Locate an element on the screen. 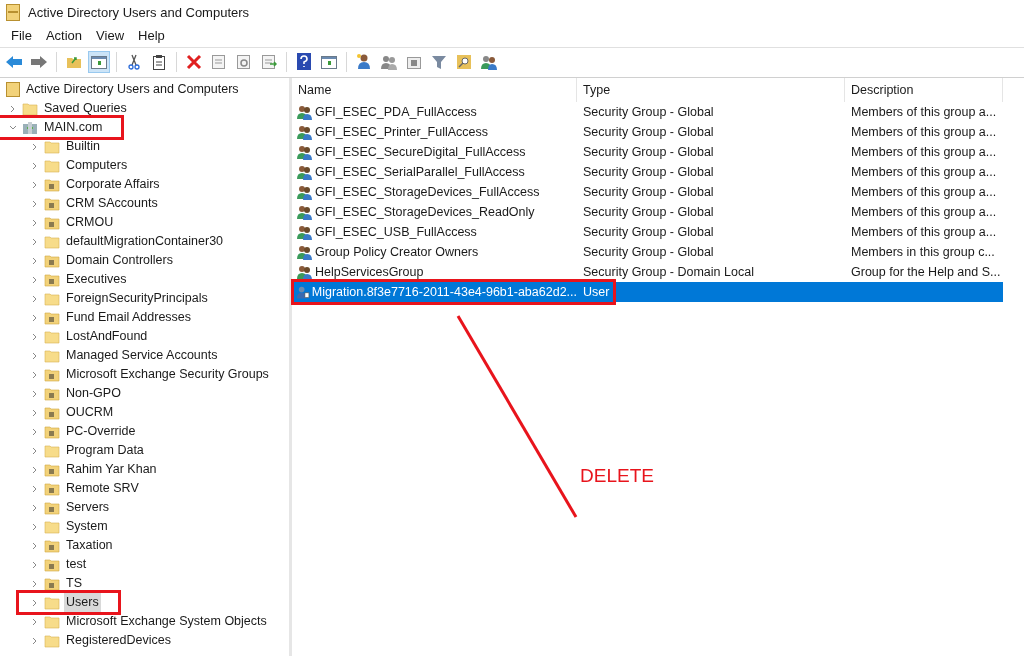  tree-item: Computers is located at coordinates (97, 165).